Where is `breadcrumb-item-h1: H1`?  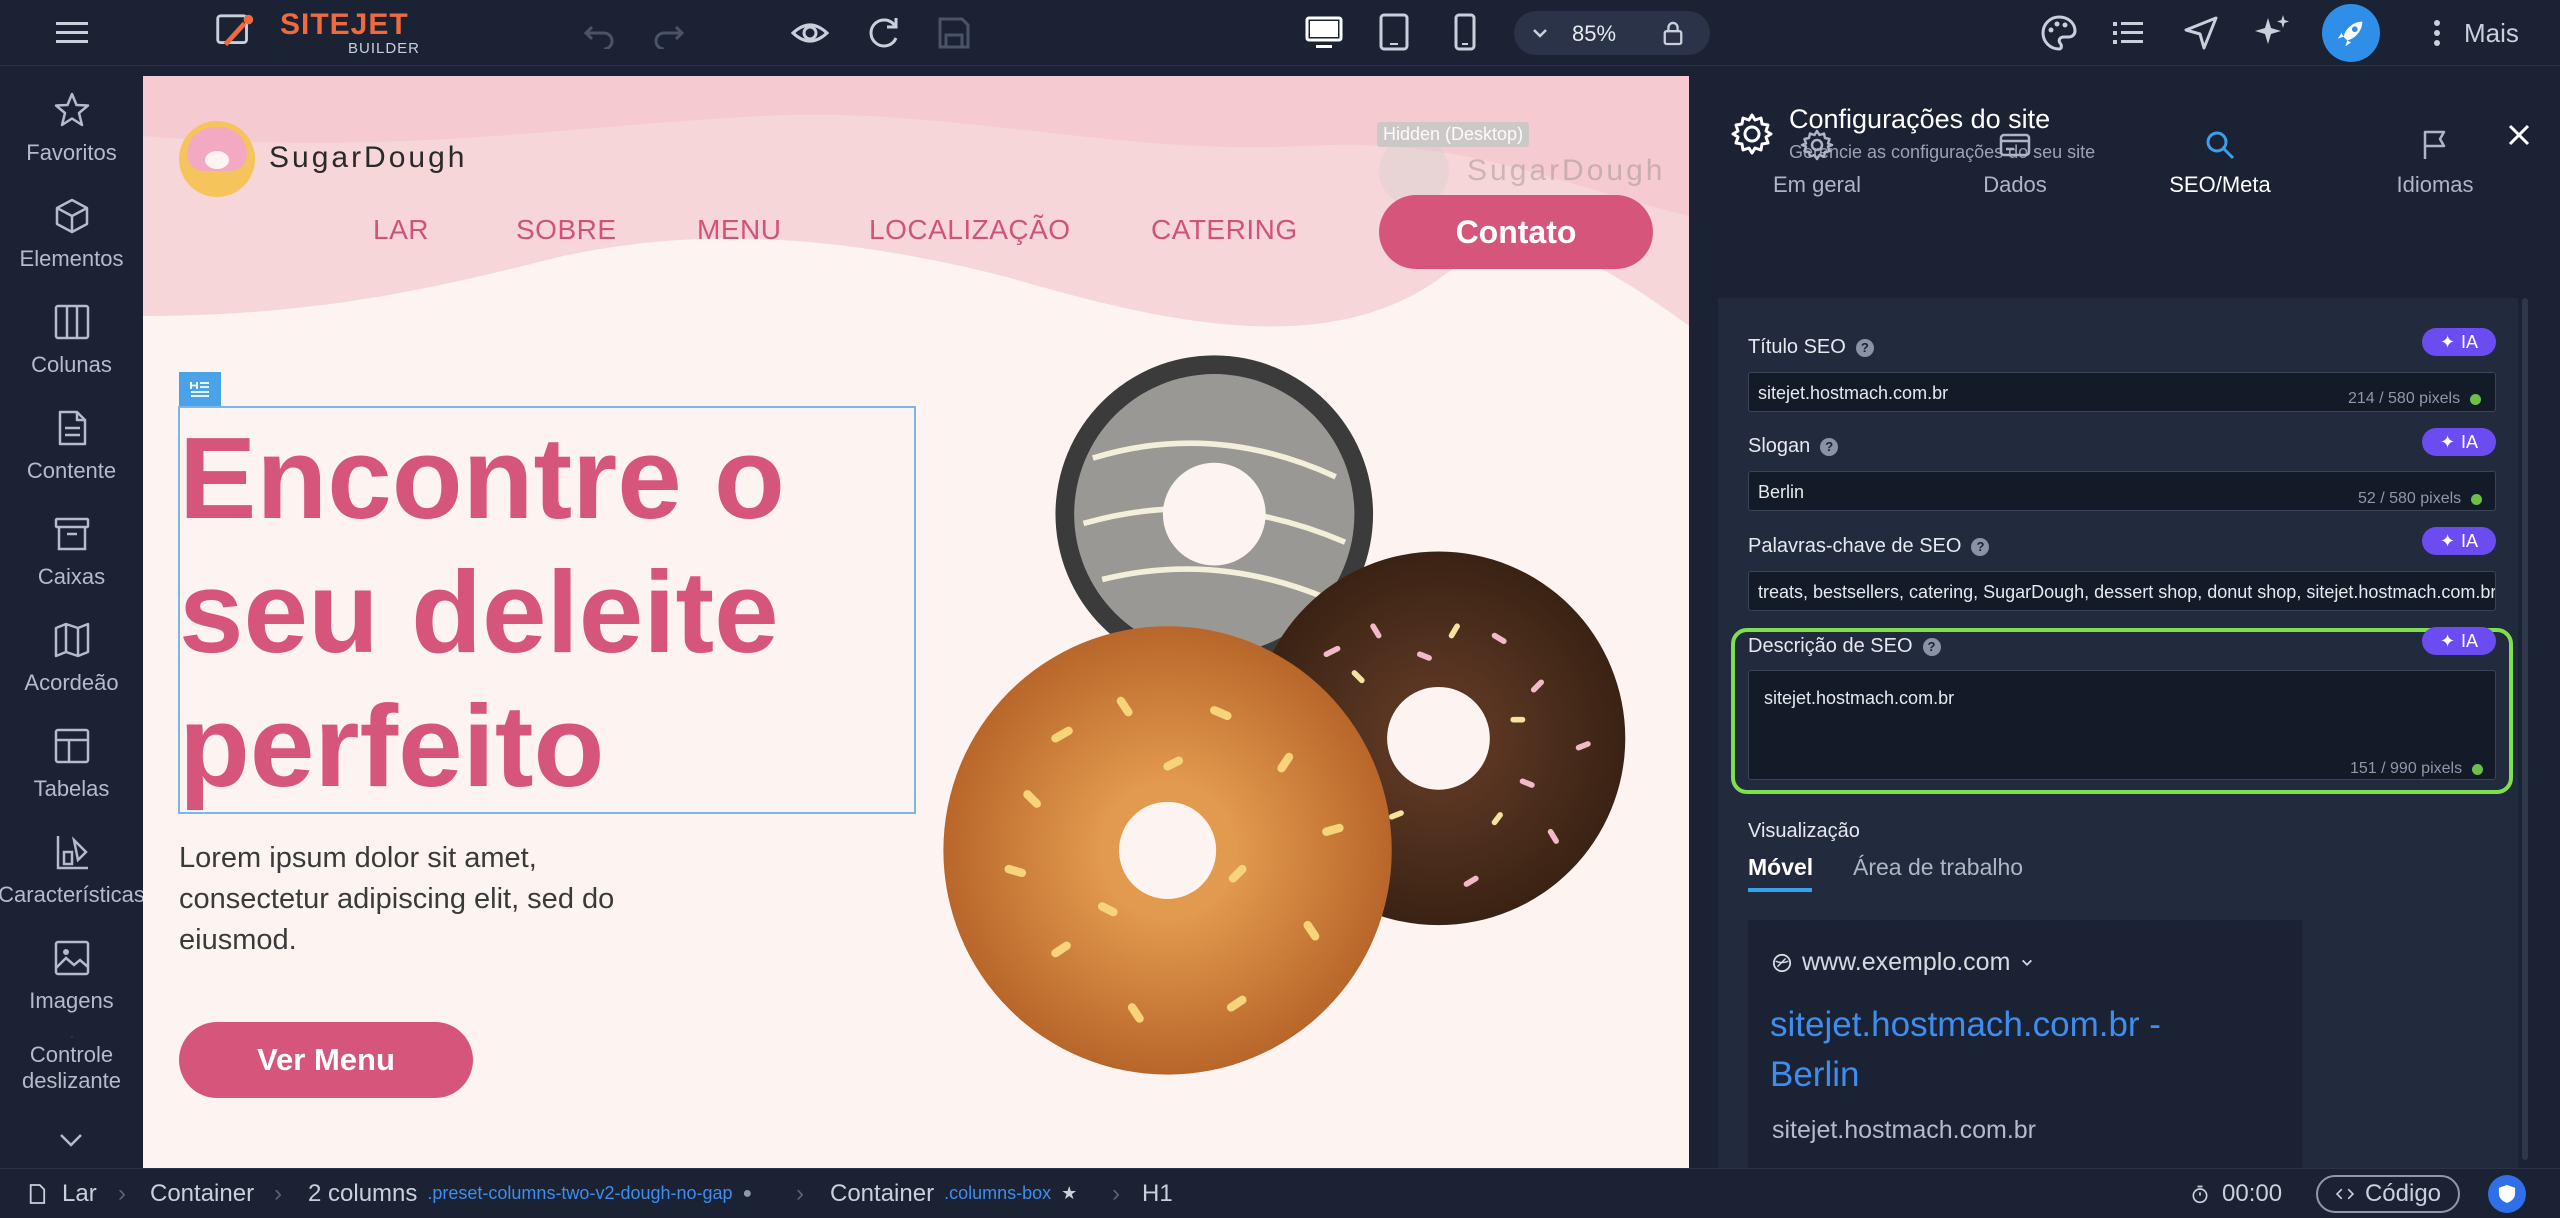
breadcrumb-item-h1: H1 is located at coordinates (1157, 1193).